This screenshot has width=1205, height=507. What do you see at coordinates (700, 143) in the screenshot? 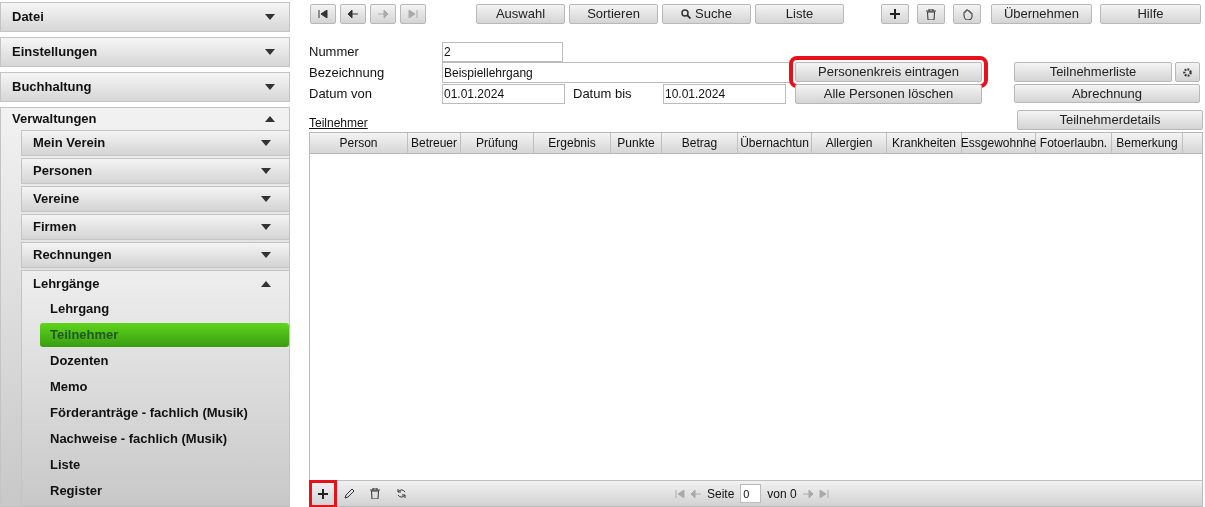
I see `column-header: Betrag` at bounding box center [700, 143].